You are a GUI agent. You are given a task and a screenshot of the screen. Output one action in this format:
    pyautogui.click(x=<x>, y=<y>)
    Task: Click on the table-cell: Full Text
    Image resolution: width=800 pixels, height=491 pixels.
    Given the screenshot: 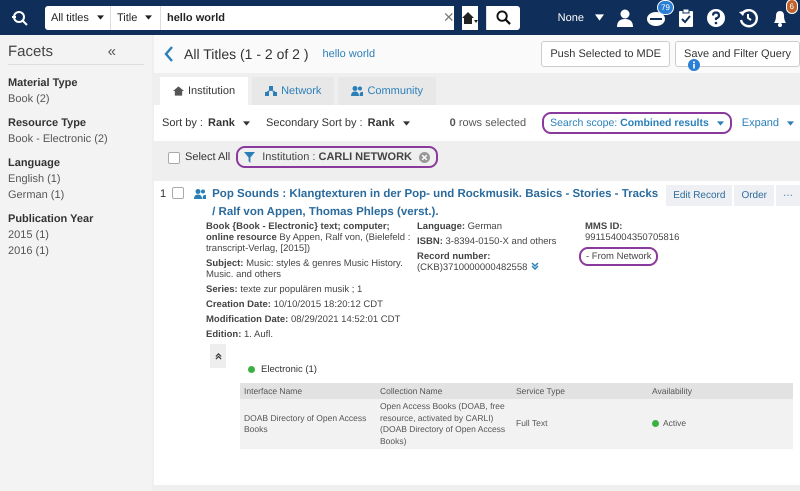 What is the action you would take?
    pyautogui.click(x=580, y=424)
    